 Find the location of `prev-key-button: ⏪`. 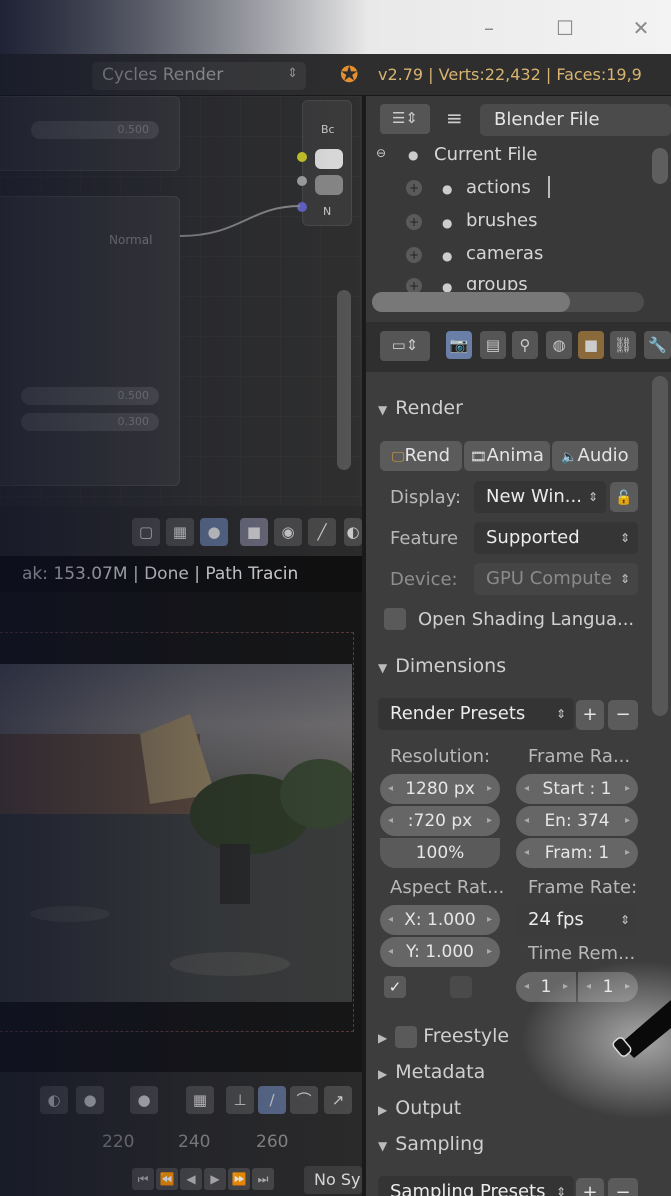

prev-key-button: ⏪ is located at coordinates (167, 1179).